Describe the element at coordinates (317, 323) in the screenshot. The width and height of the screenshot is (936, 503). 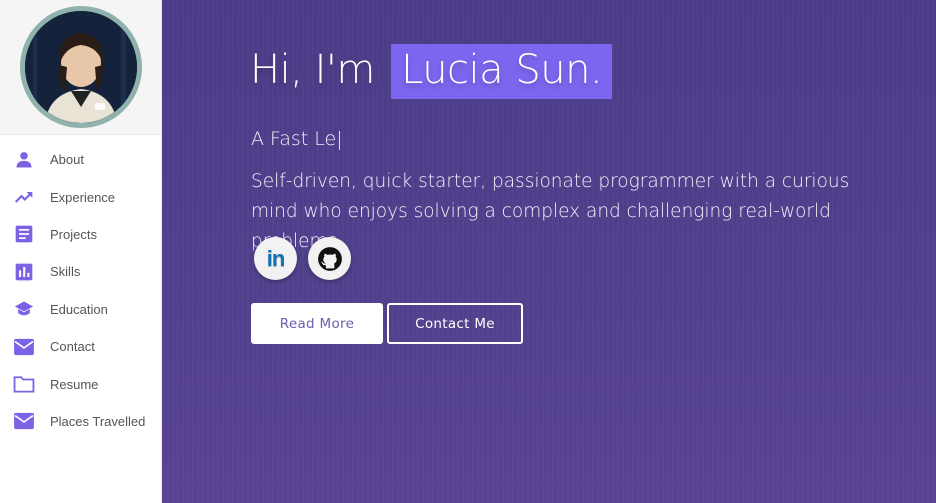
I see `read-more-button: Read More` at that location.